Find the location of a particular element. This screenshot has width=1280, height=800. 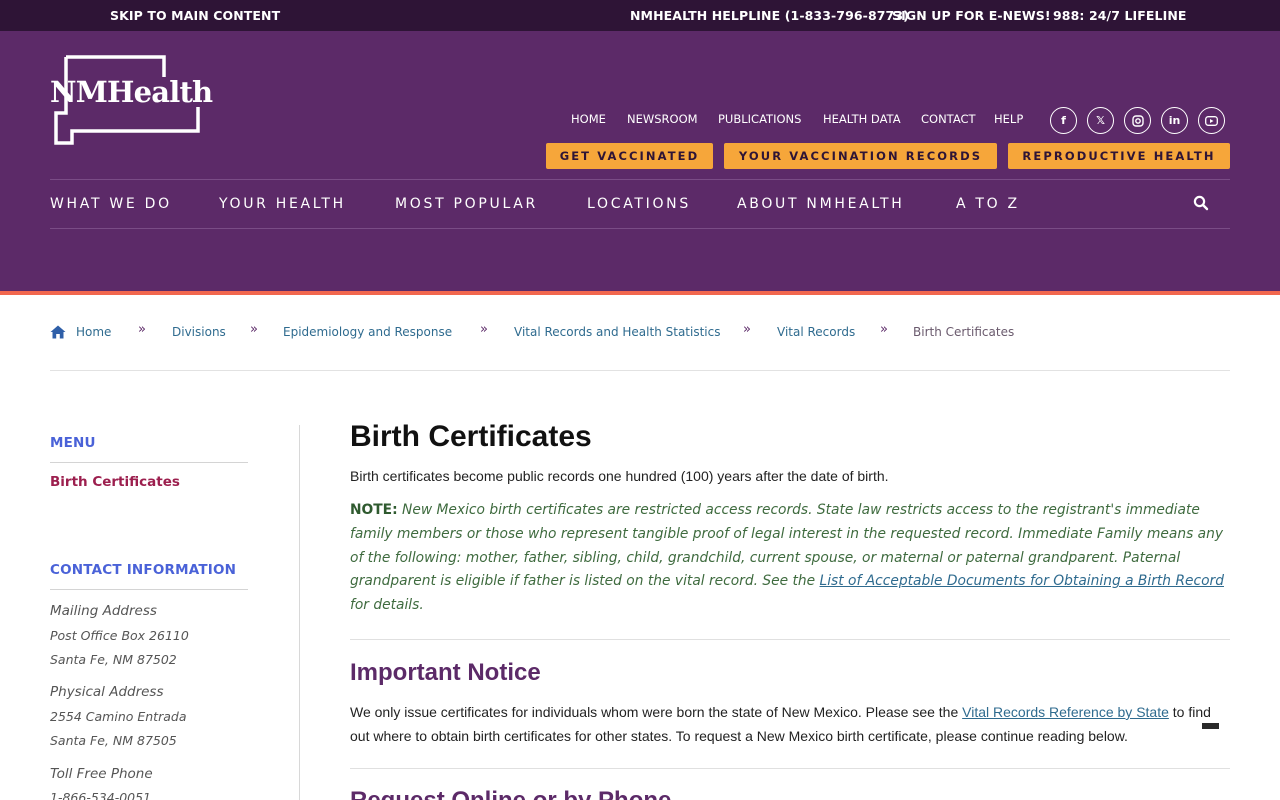

topnav-contact: CONTACT is located at coordinates (948, 119).